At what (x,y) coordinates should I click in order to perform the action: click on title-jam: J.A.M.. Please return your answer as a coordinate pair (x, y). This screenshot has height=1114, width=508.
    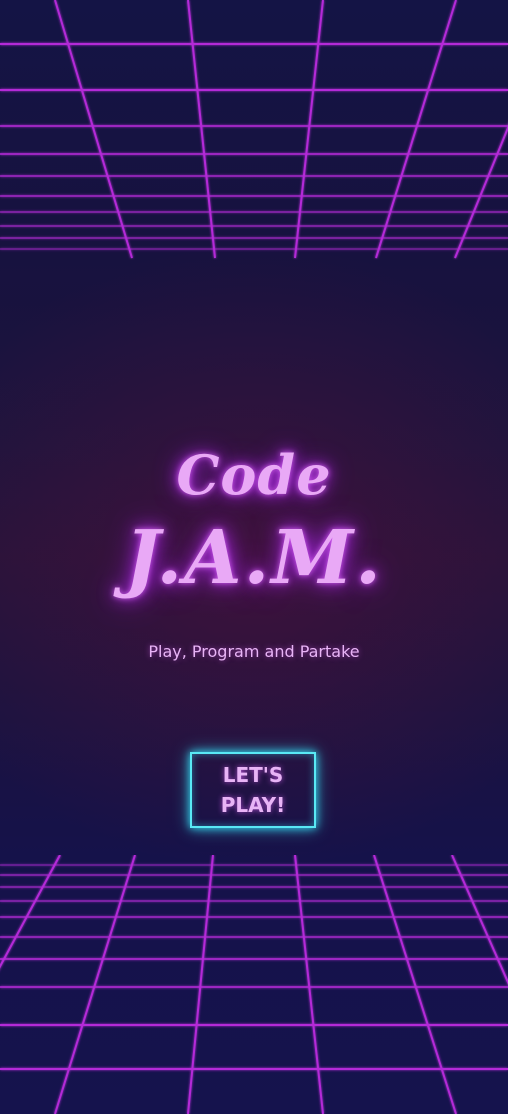
    Looking at the image, I should click on (254, 558).